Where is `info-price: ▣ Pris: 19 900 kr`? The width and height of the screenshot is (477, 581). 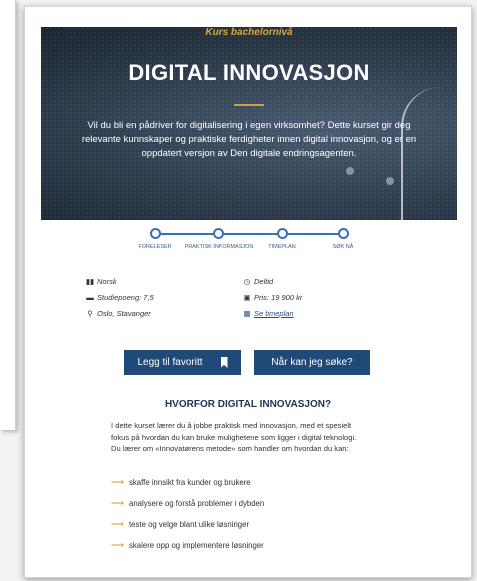
info-price: ▣ Pris: 19 900 kr is located at coordinates (272, 297).